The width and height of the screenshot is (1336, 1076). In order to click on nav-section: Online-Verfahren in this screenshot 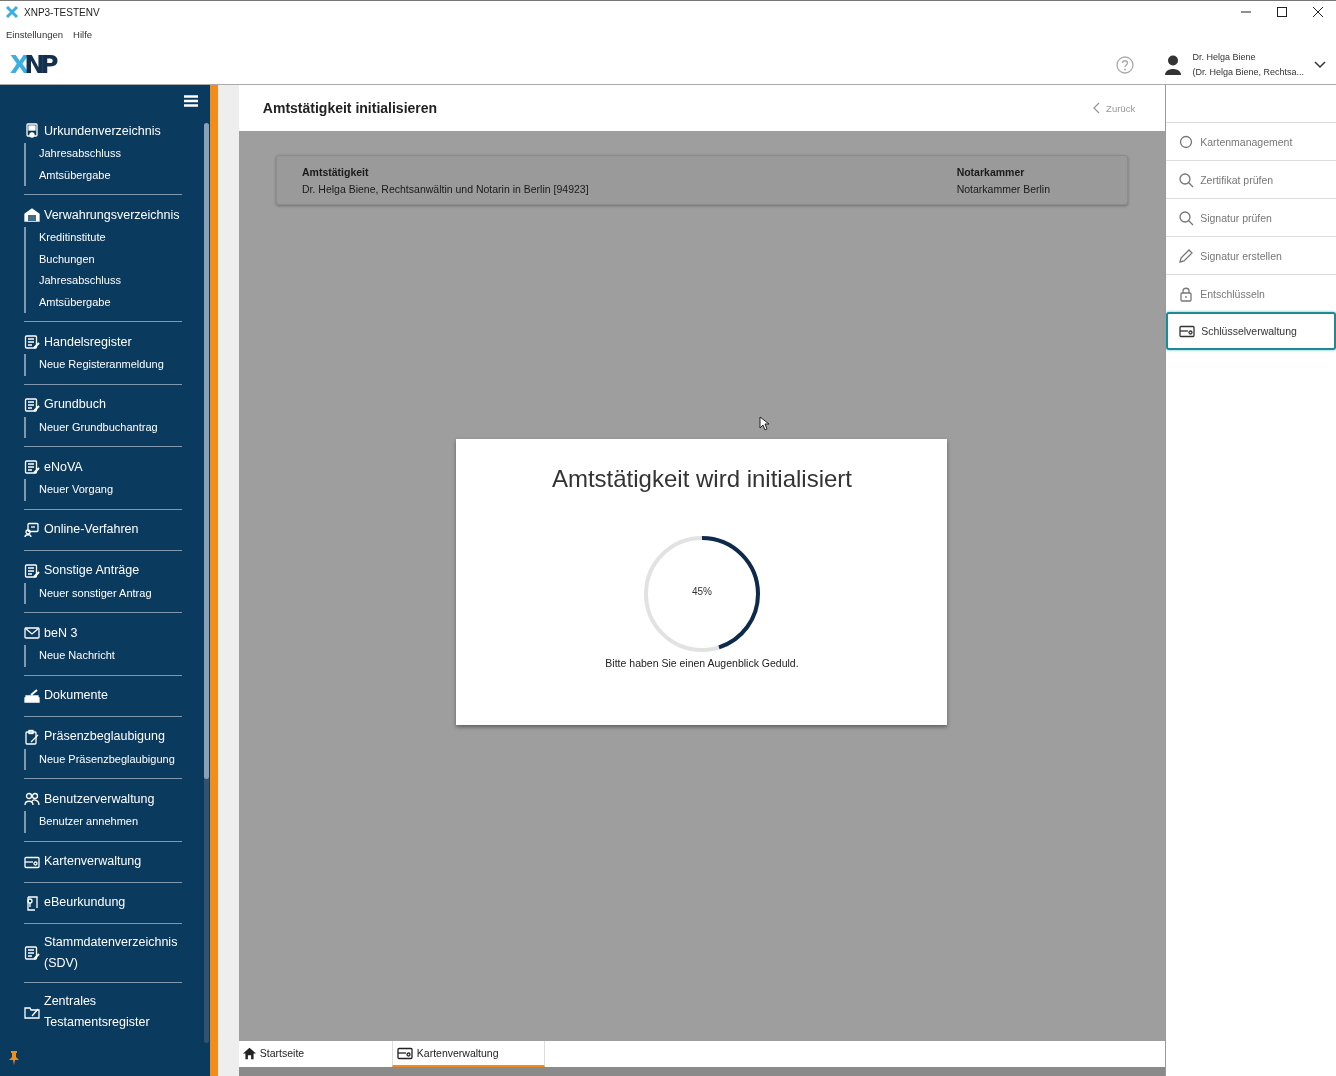, I will do `click(91, 529)`.